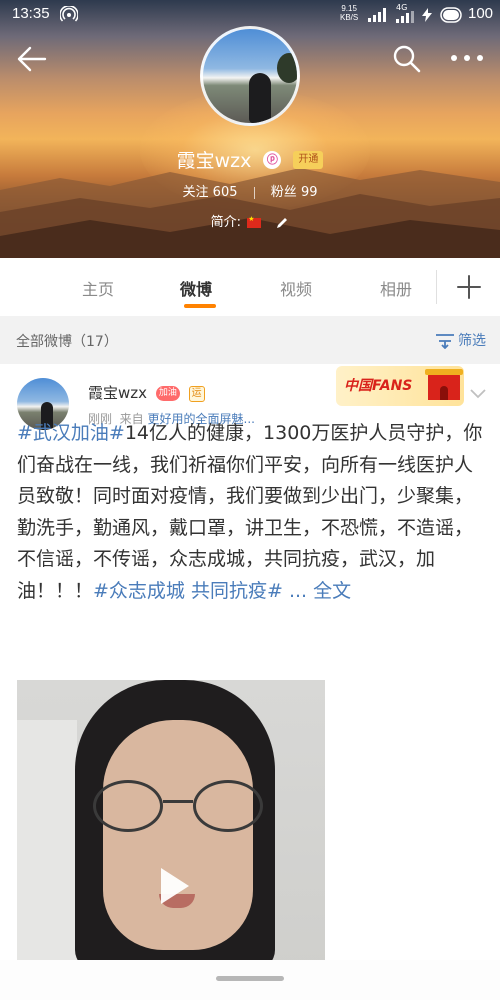 This screenshot has height=1000, width=500. I want to click on filter-icon, so click(445, 342).